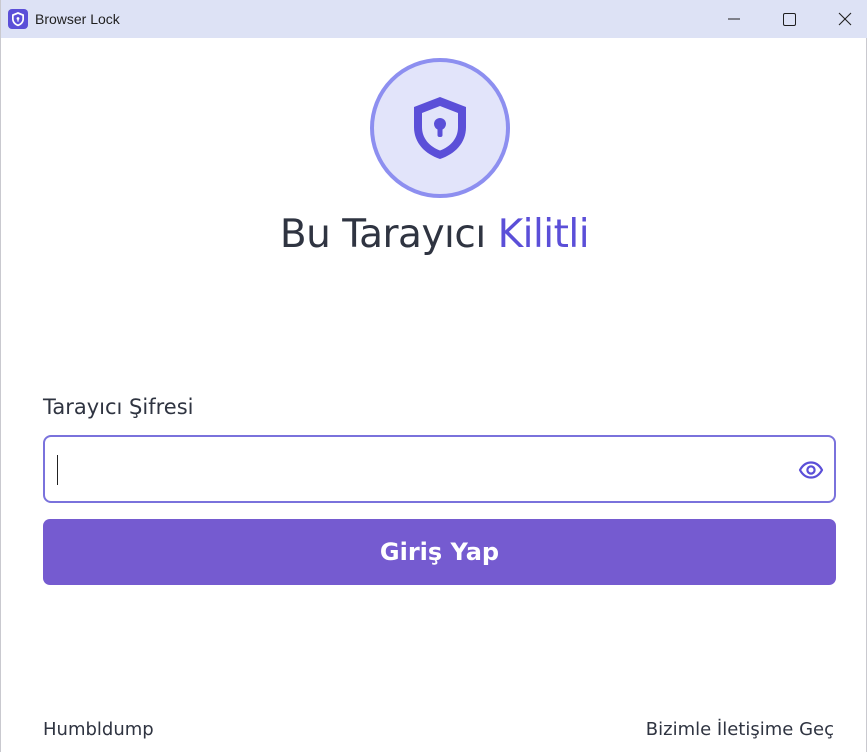 This screenshot has width=867, height=752. What do you see at coordinates (740, 729) in the screenshot?
I see `contact-link: Bizimle İletişime Geç` at bounding box center [740, 729].